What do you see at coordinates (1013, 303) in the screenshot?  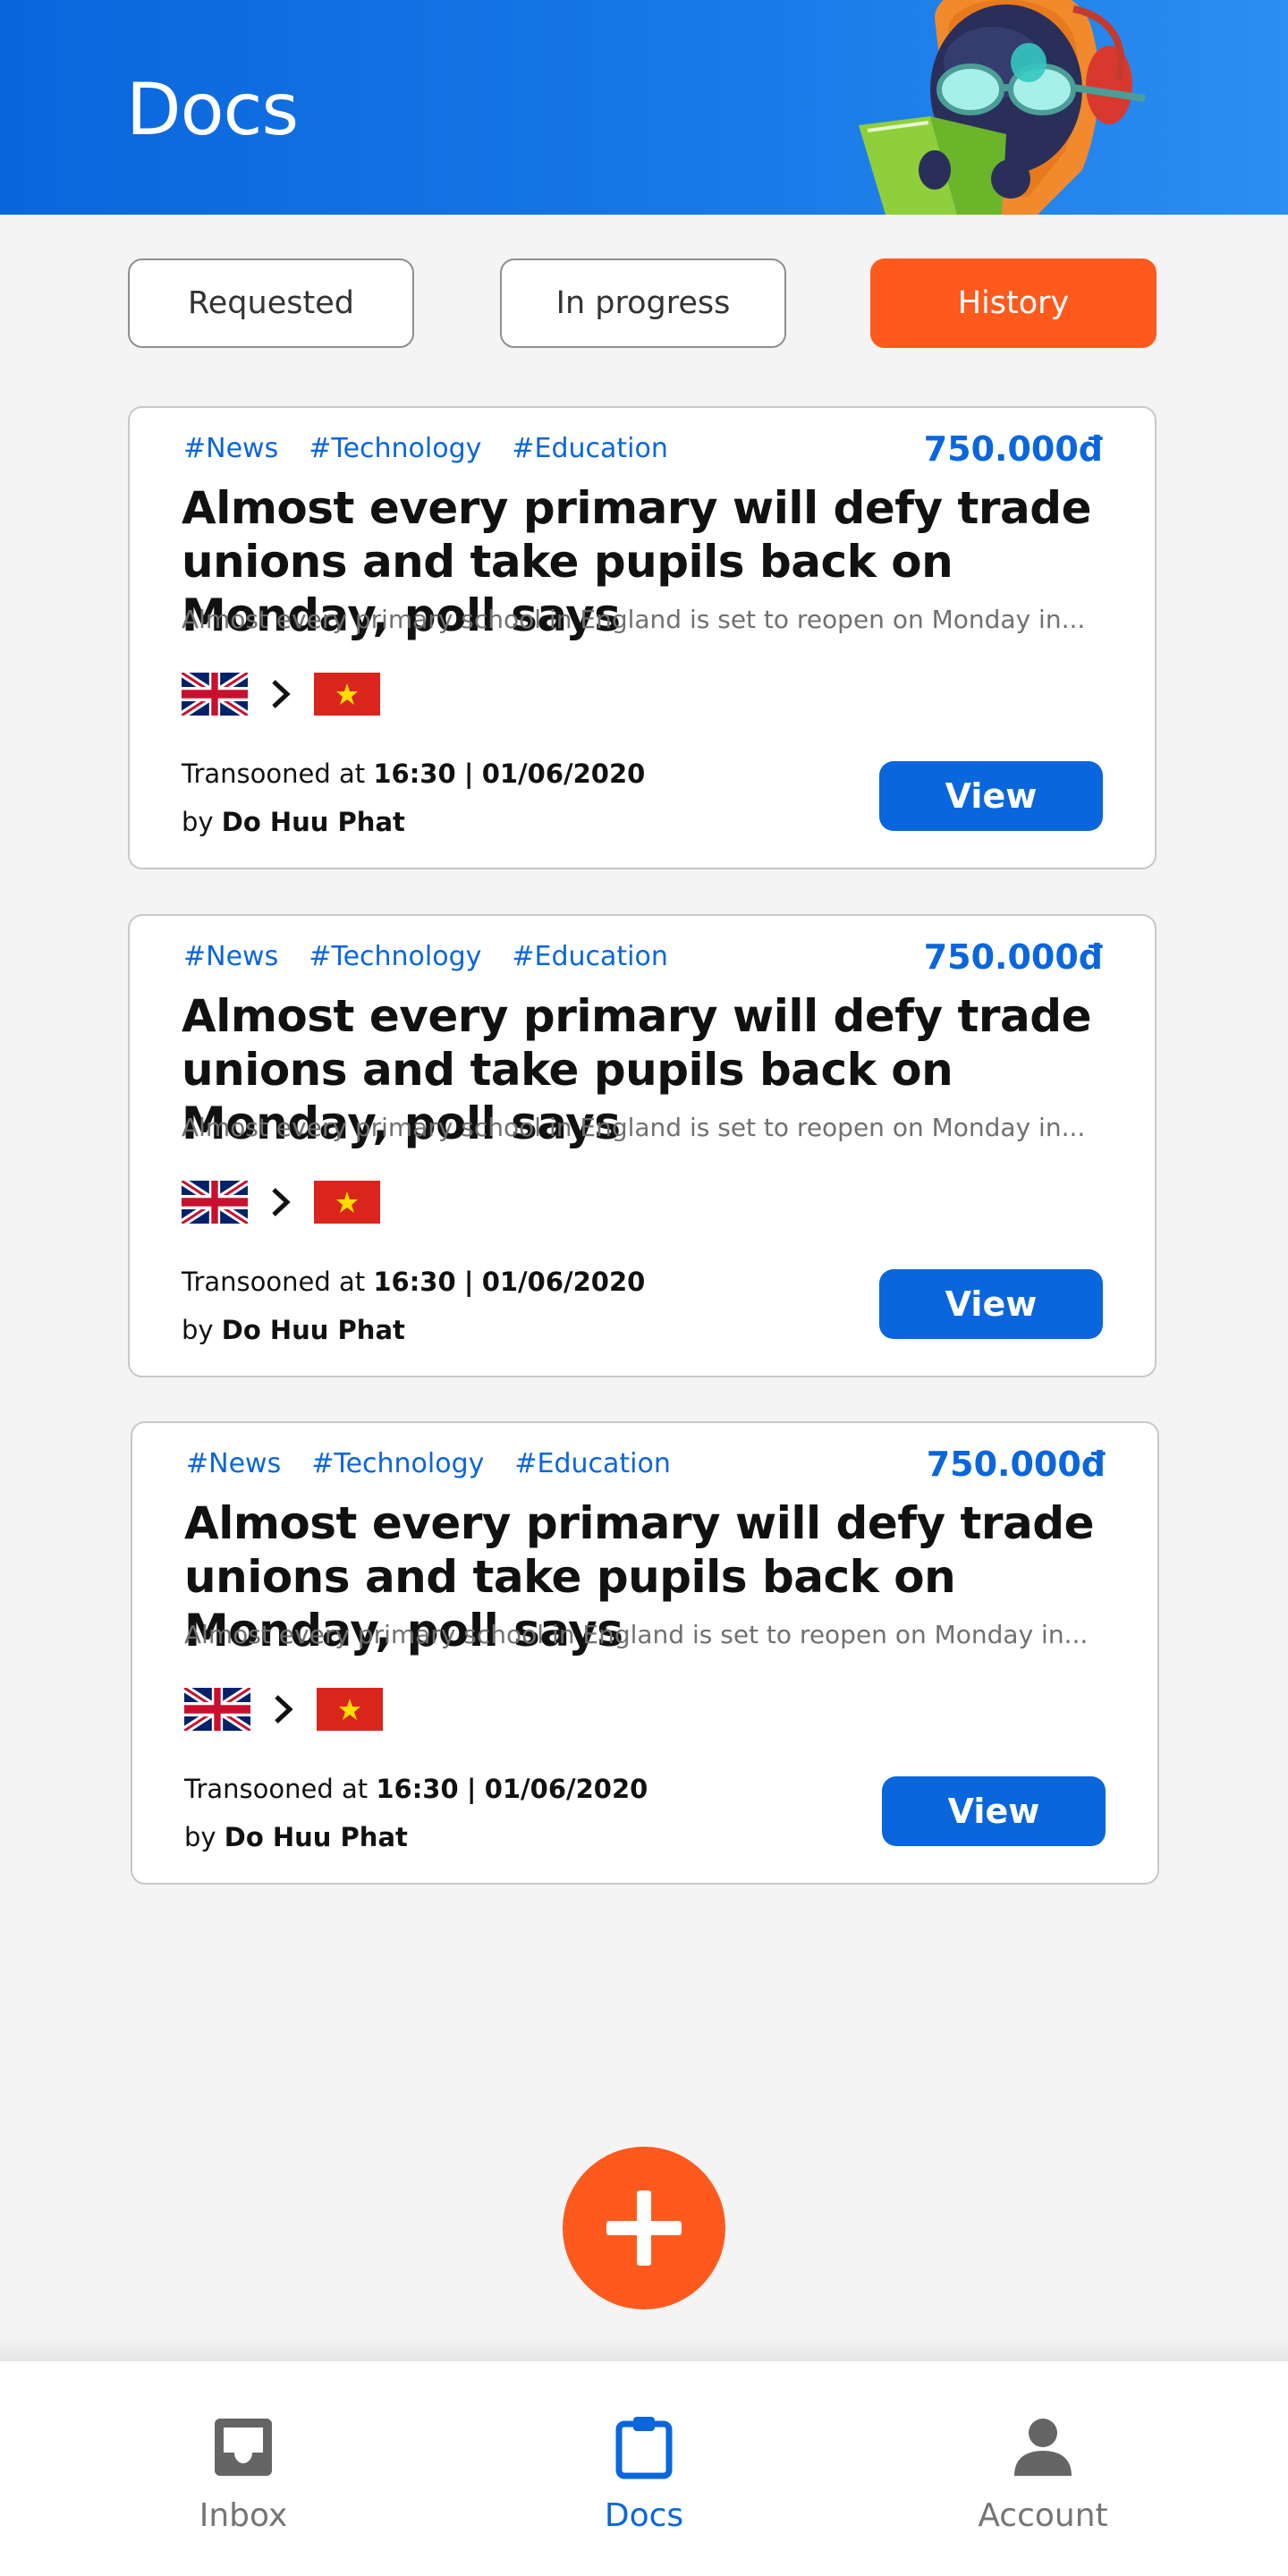 I see `tab-history: History` at bounding box center [1013, 303].